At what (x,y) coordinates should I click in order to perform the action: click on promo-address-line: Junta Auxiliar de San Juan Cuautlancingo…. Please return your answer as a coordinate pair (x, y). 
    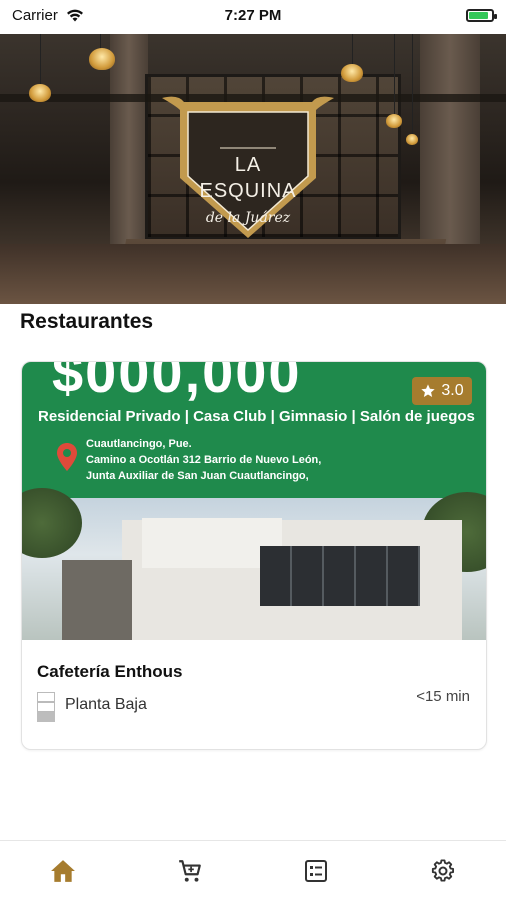
    Looking at the image, I should click on (197, 476).